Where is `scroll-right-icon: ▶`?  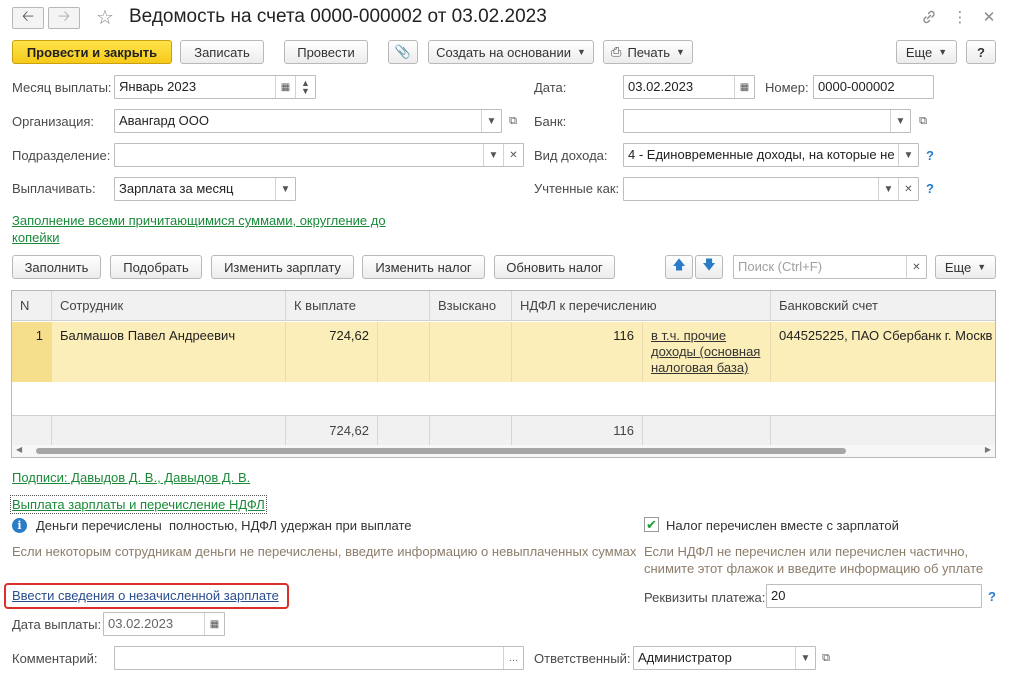
scroll-right-icon: ▶ is located at coordinates (988, 449).